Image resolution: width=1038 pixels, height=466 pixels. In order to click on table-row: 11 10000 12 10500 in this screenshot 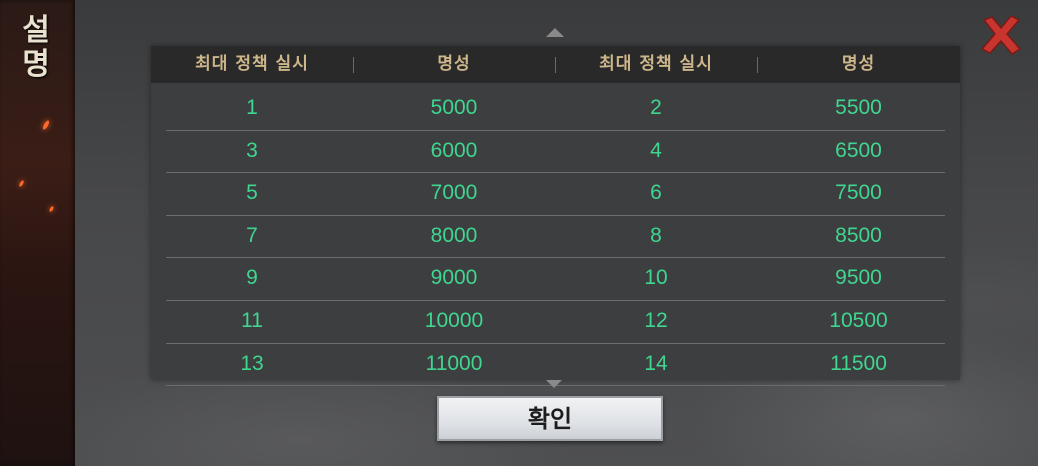, I will do `click(555, 322)`.